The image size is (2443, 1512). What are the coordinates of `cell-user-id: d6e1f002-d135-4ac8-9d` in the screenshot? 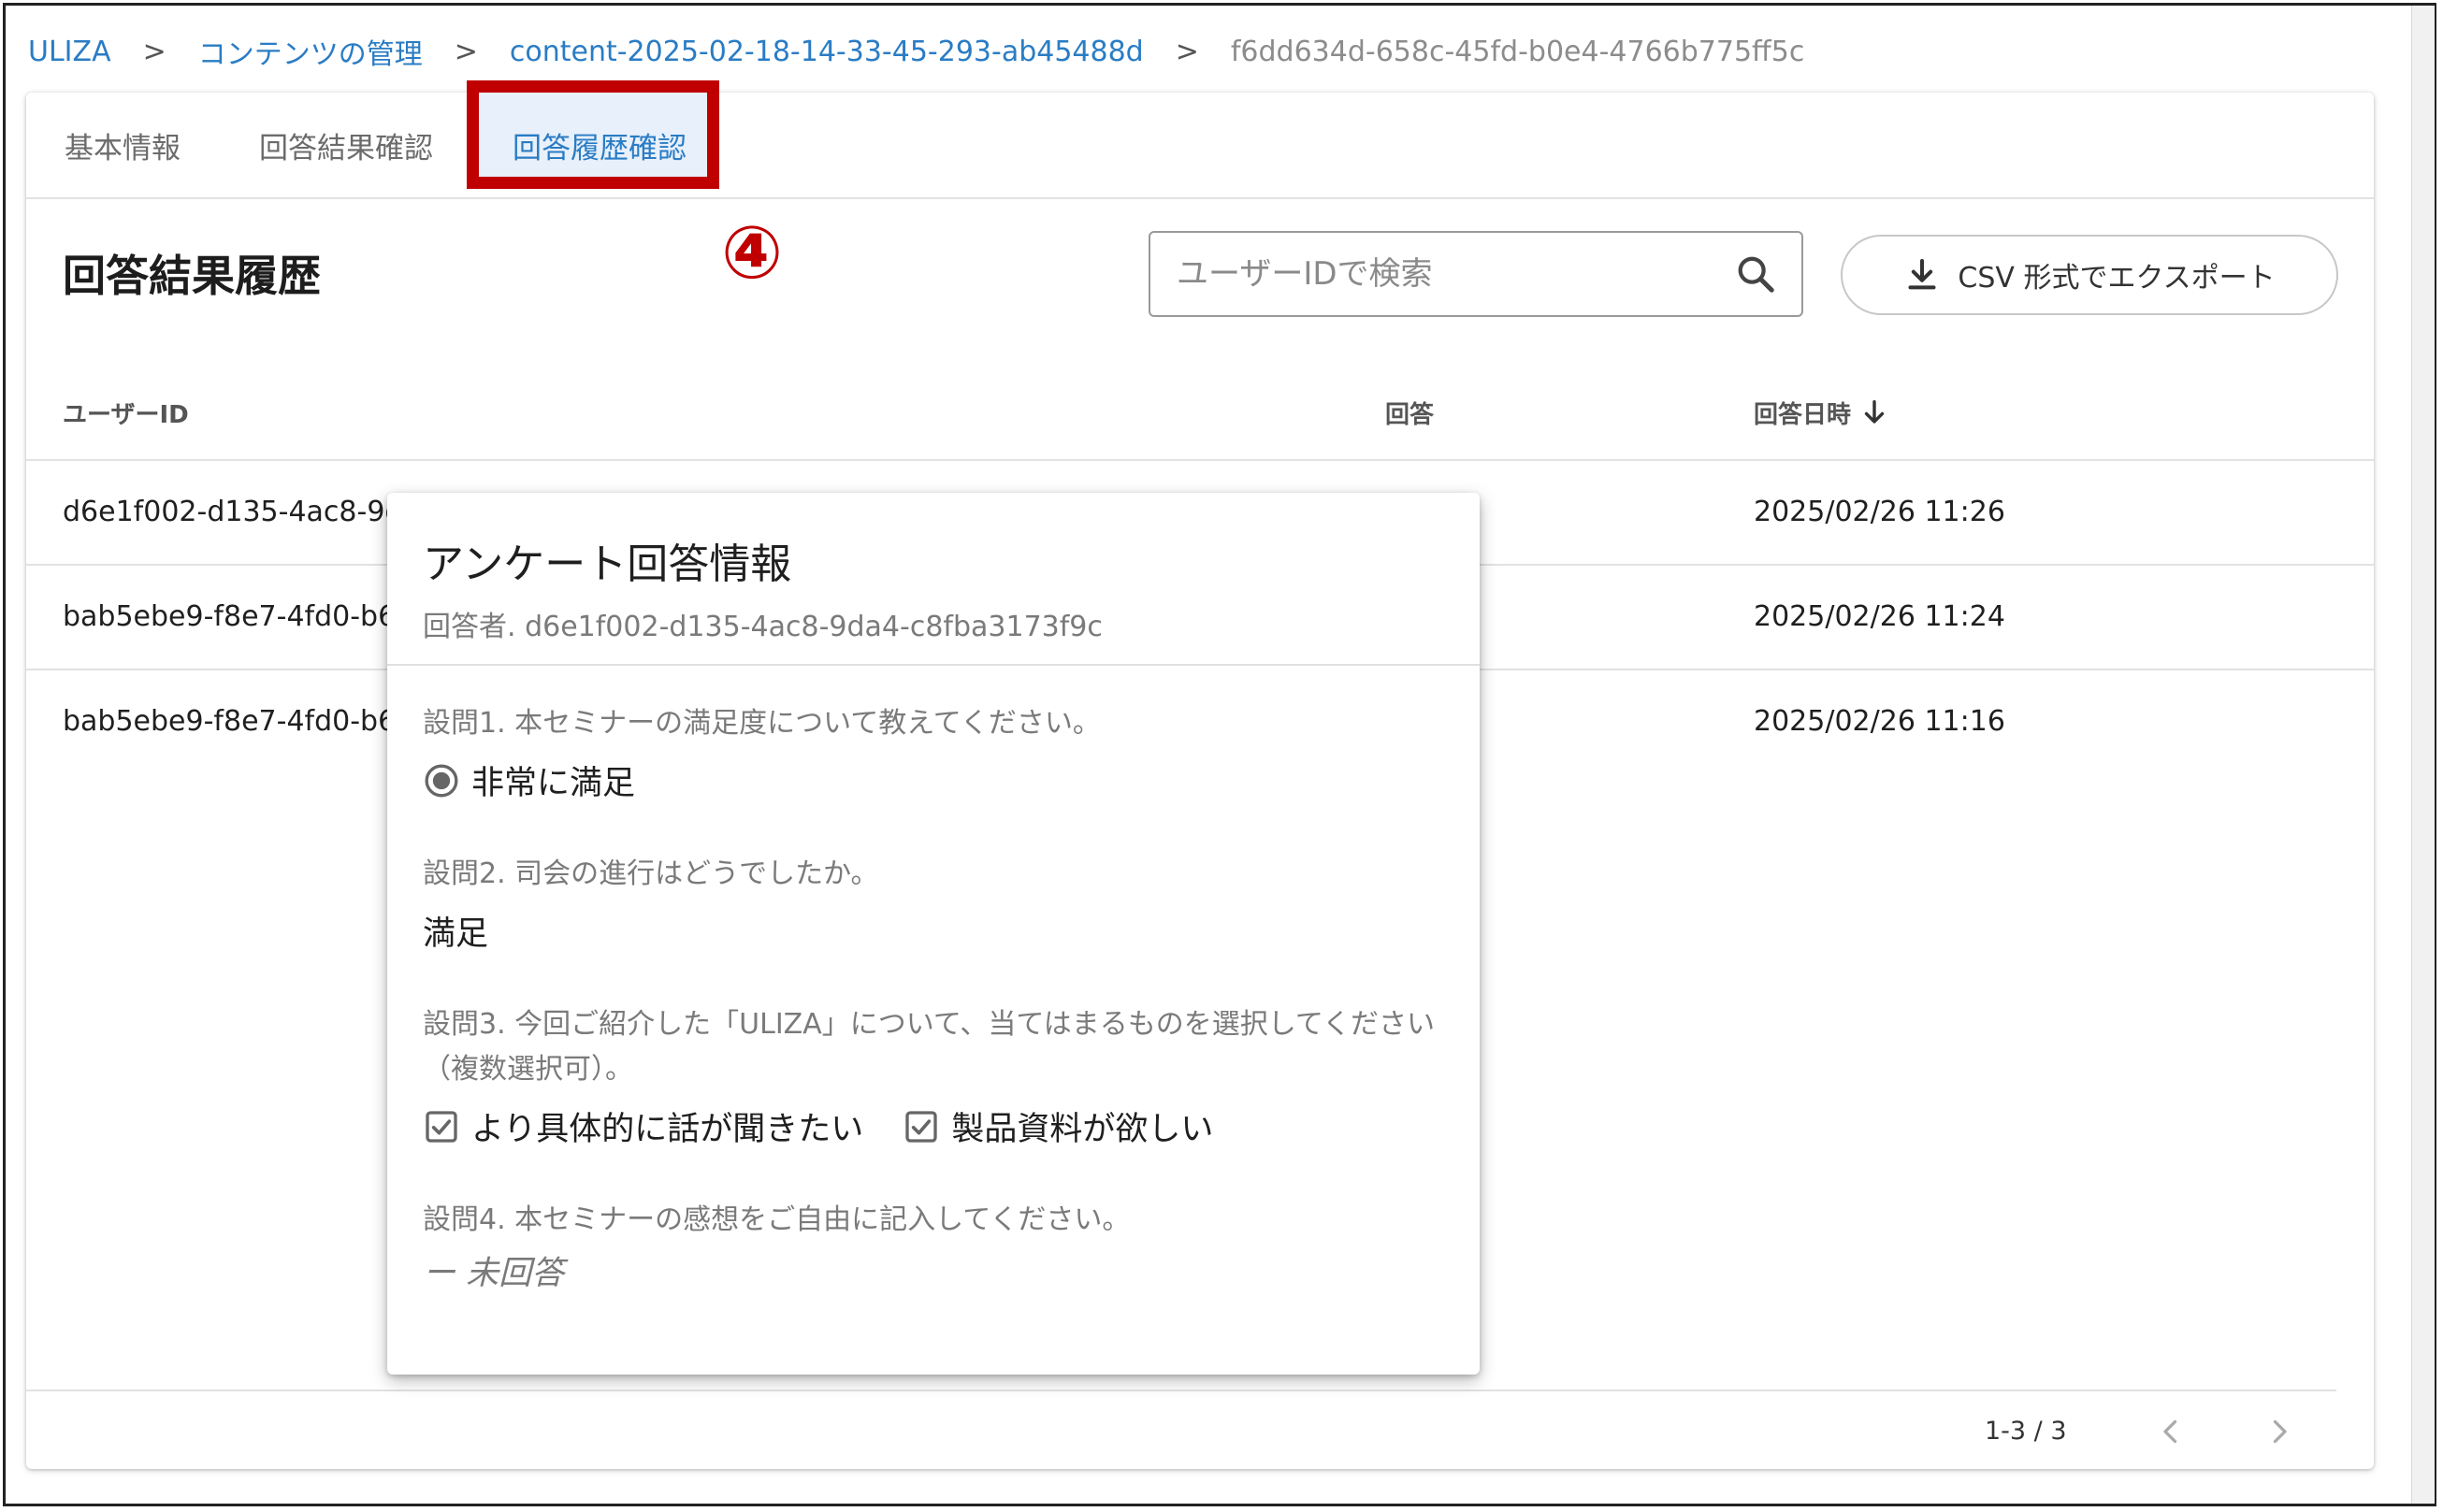 It's located at (233, 511).